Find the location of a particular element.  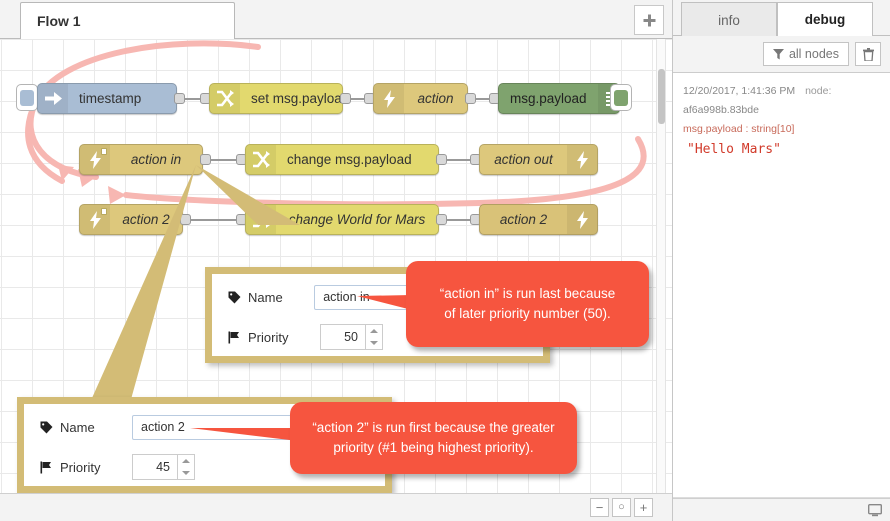

debug-toolbar: all nodes is located at coordinates (781, 54).